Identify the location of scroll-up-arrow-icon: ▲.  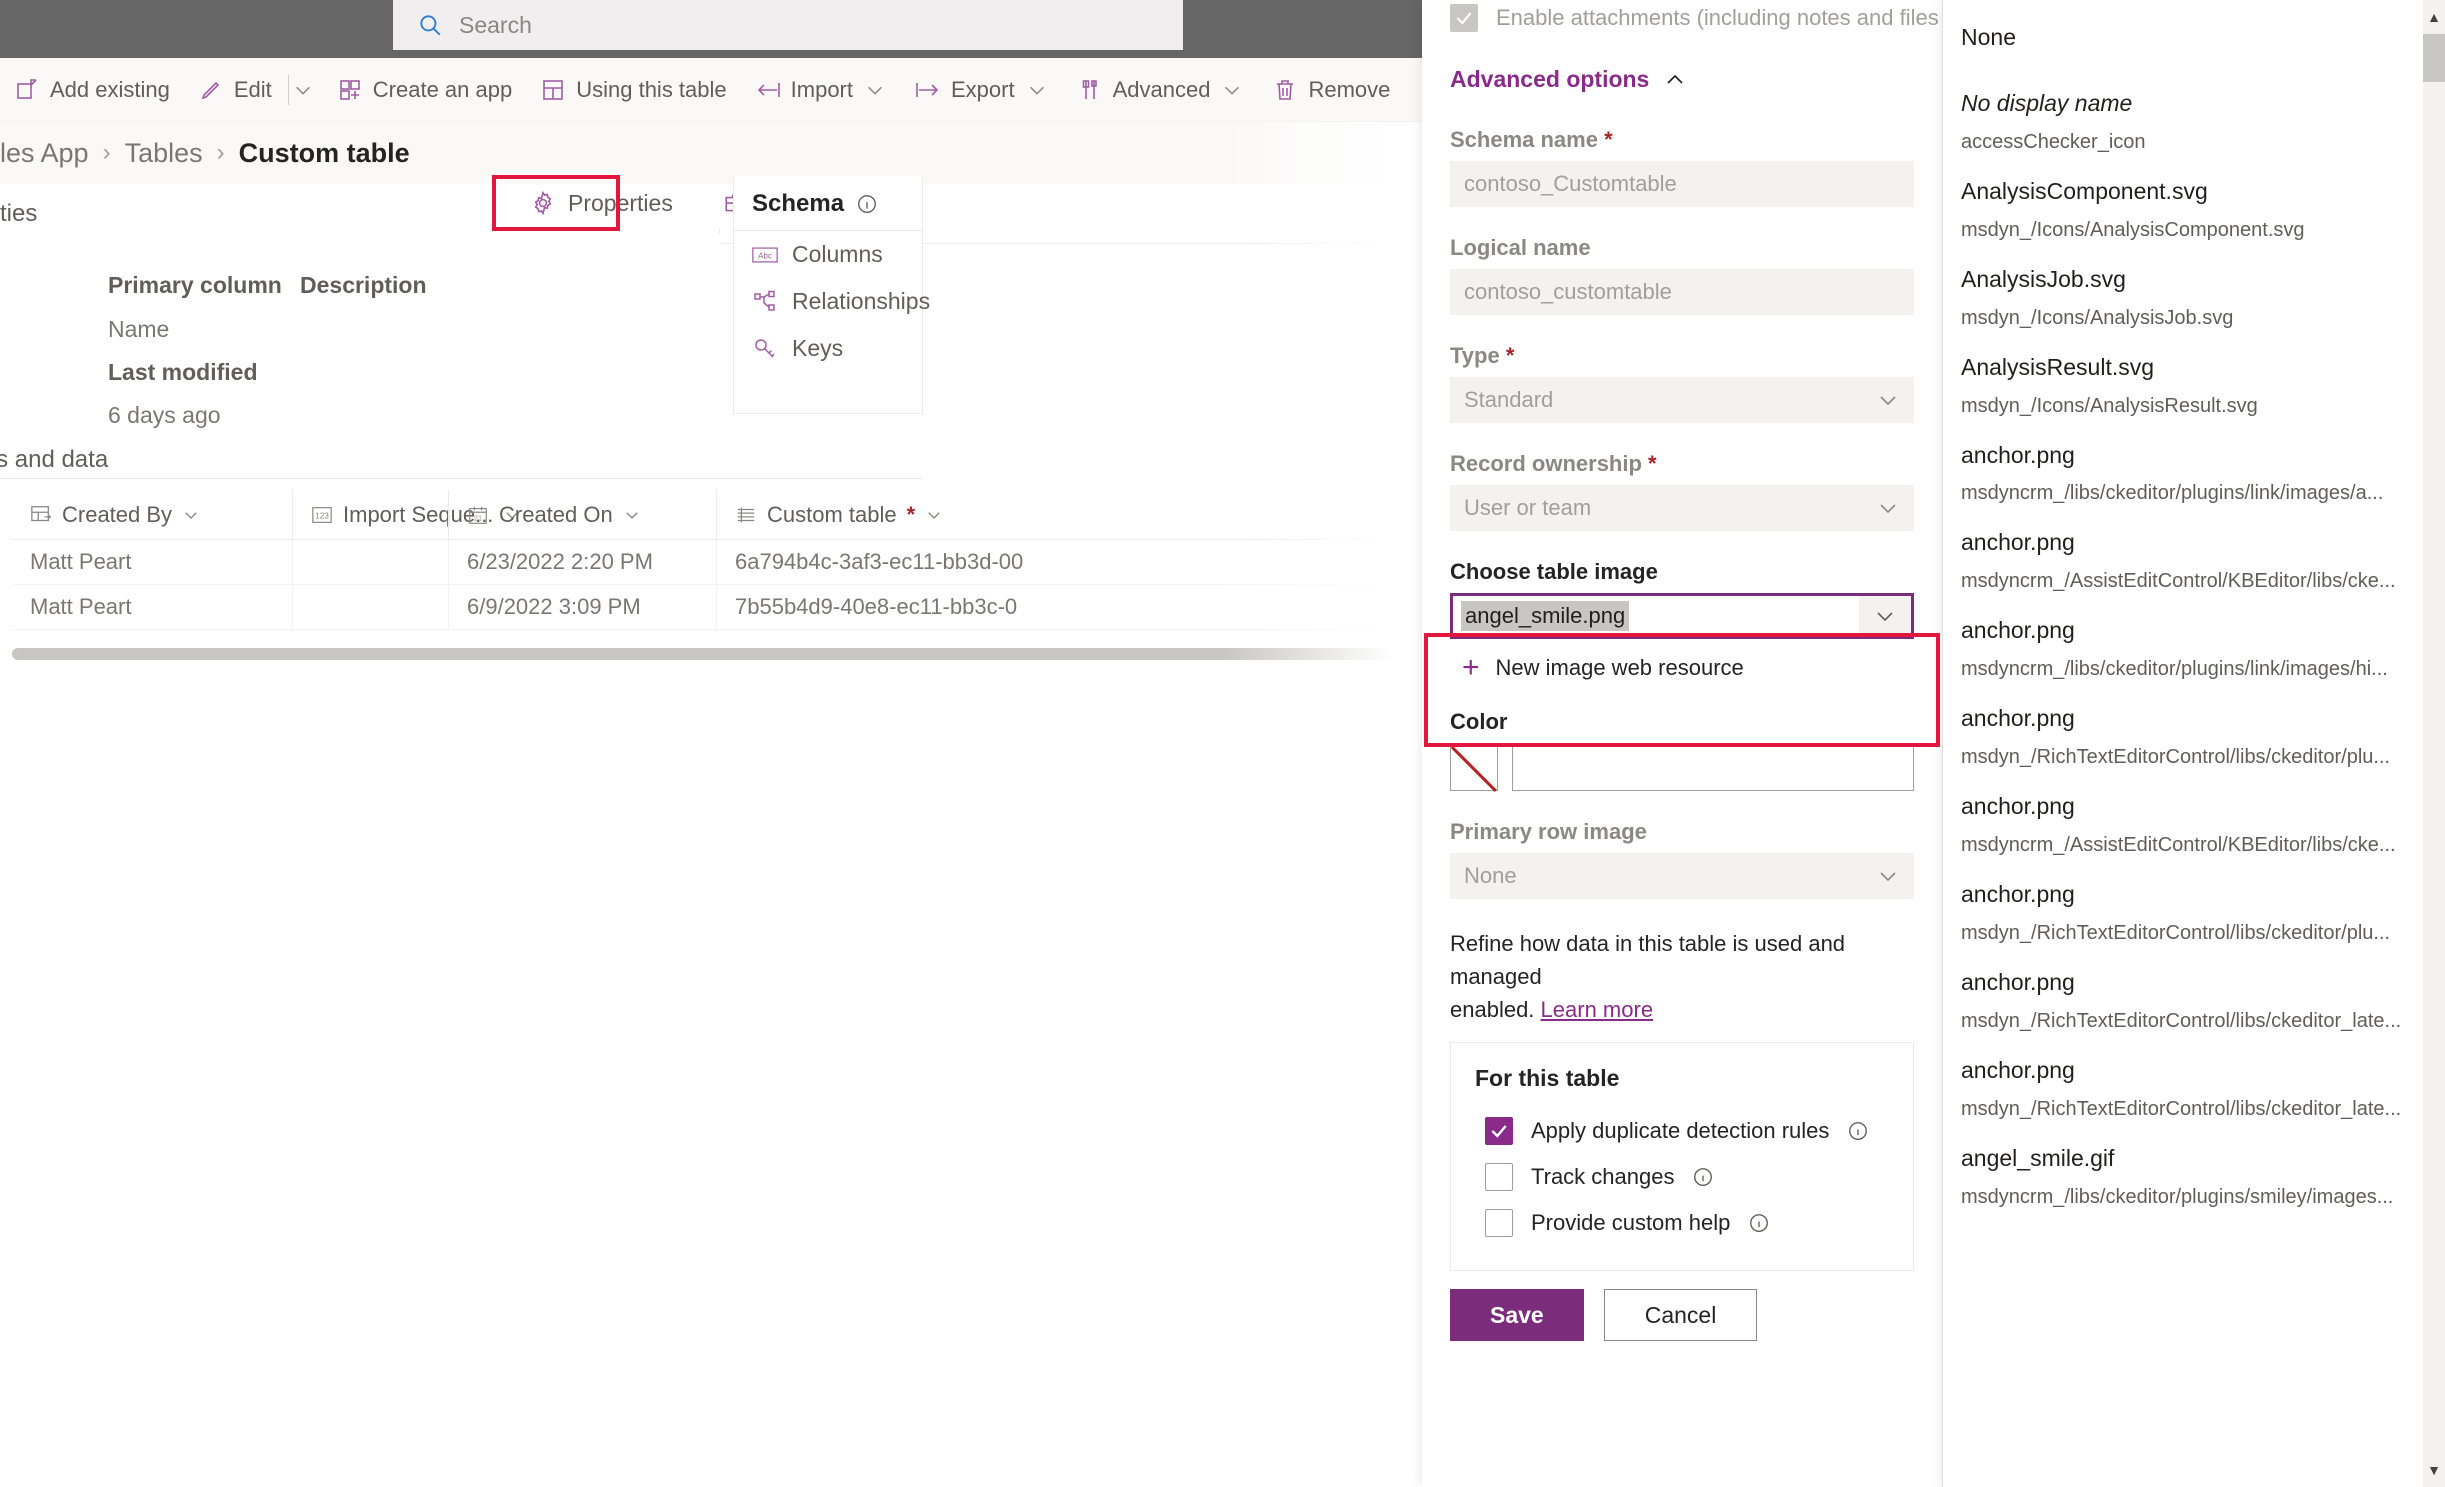
(2434, 17).